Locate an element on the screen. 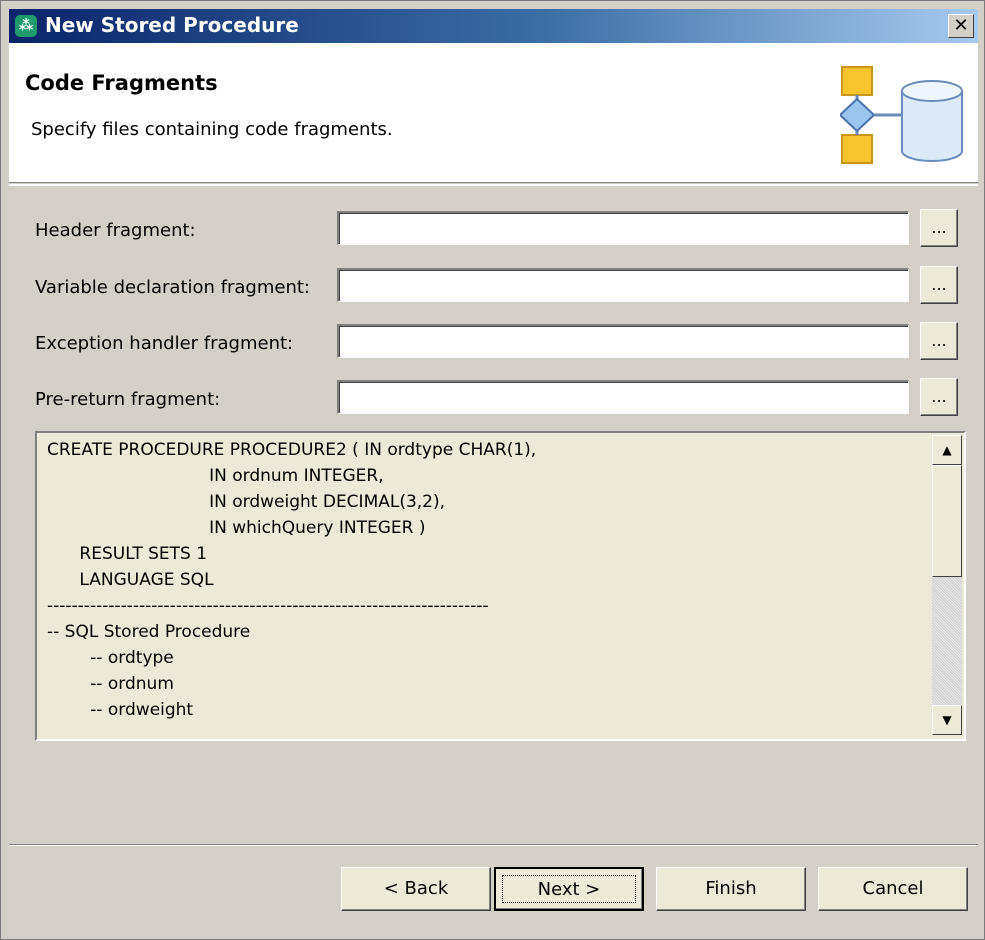  page-description: Specify files containing code fragments. is located at coordinates (212, 129).